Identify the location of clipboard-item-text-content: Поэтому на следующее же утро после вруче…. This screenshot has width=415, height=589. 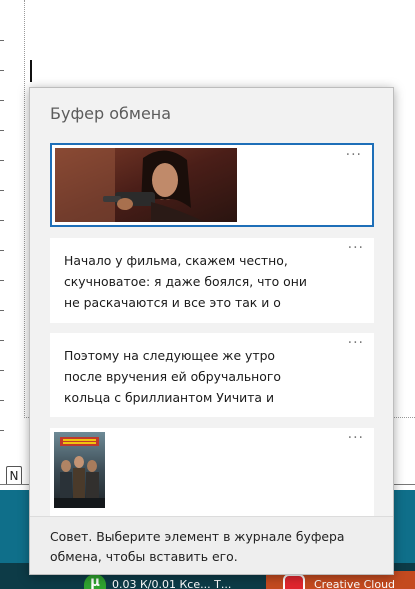
(172, 376).